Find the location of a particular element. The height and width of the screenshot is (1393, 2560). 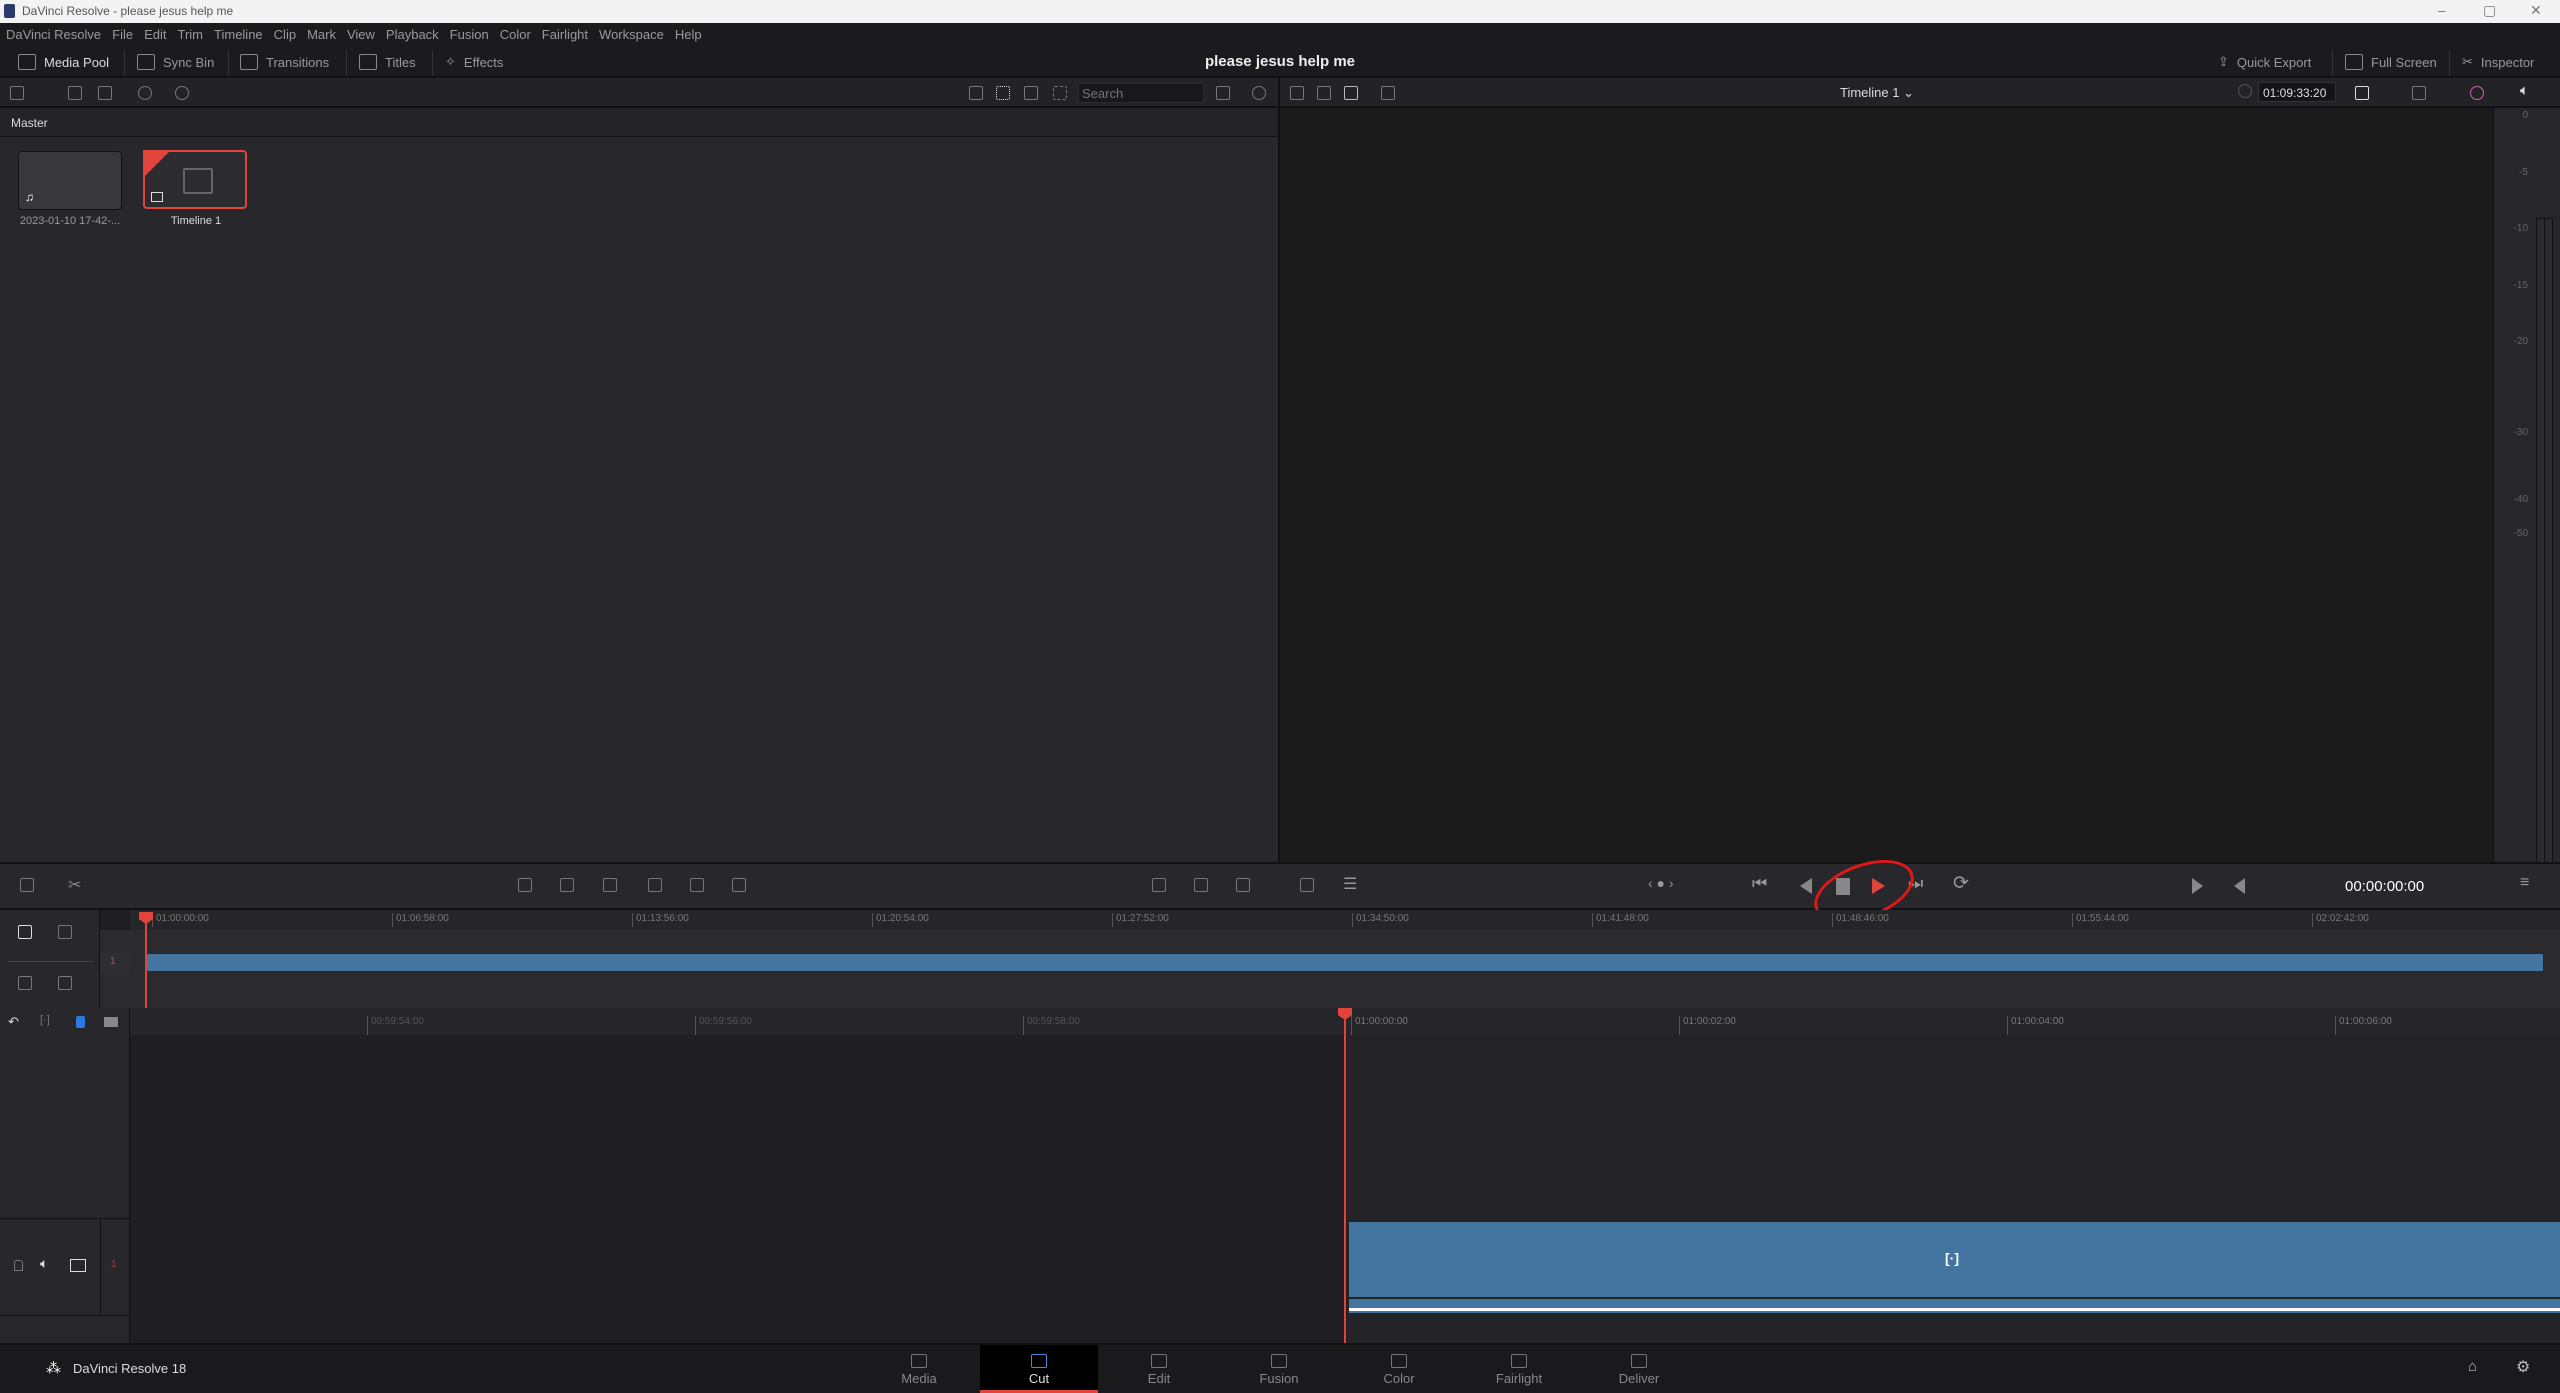

page-tab-cut: Cut is located at coordinates (1039, 1369).